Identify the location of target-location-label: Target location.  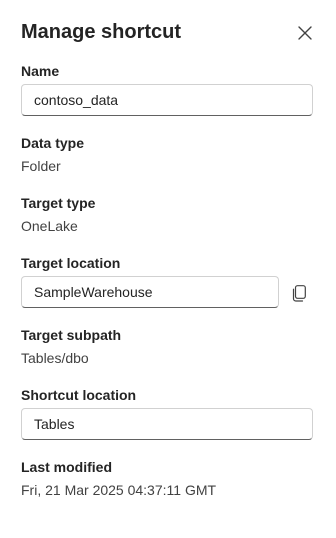
(71, 263).